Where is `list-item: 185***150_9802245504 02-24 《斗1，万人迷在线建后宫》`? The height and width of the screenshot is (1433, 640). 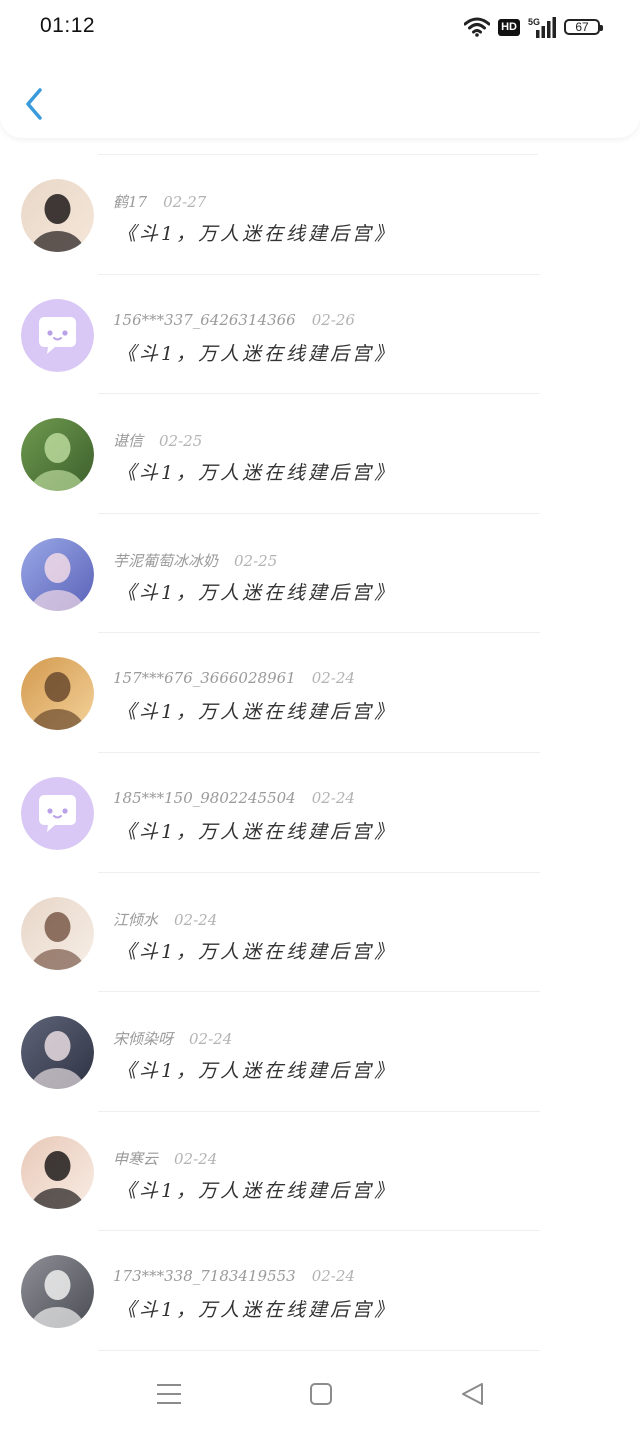
list-item: 185***150_9802245504 02-24 《斗1，万人迷在线建后宫》 is located at coordinates (320, 813).